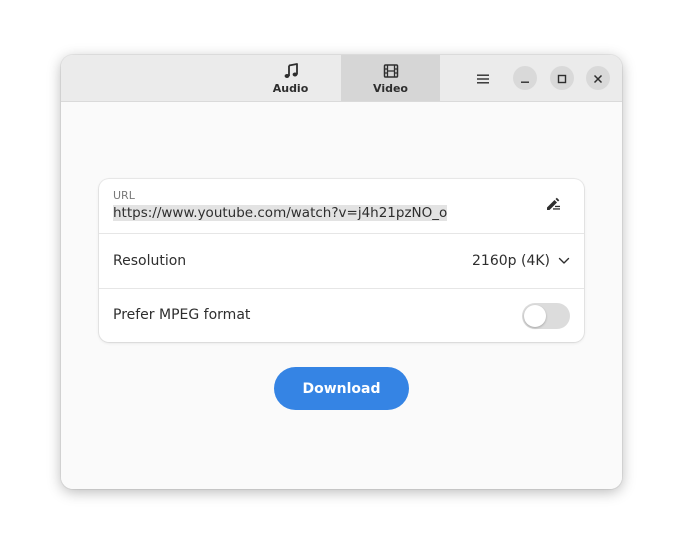  I want to click on close-icon, so click(598, 78).